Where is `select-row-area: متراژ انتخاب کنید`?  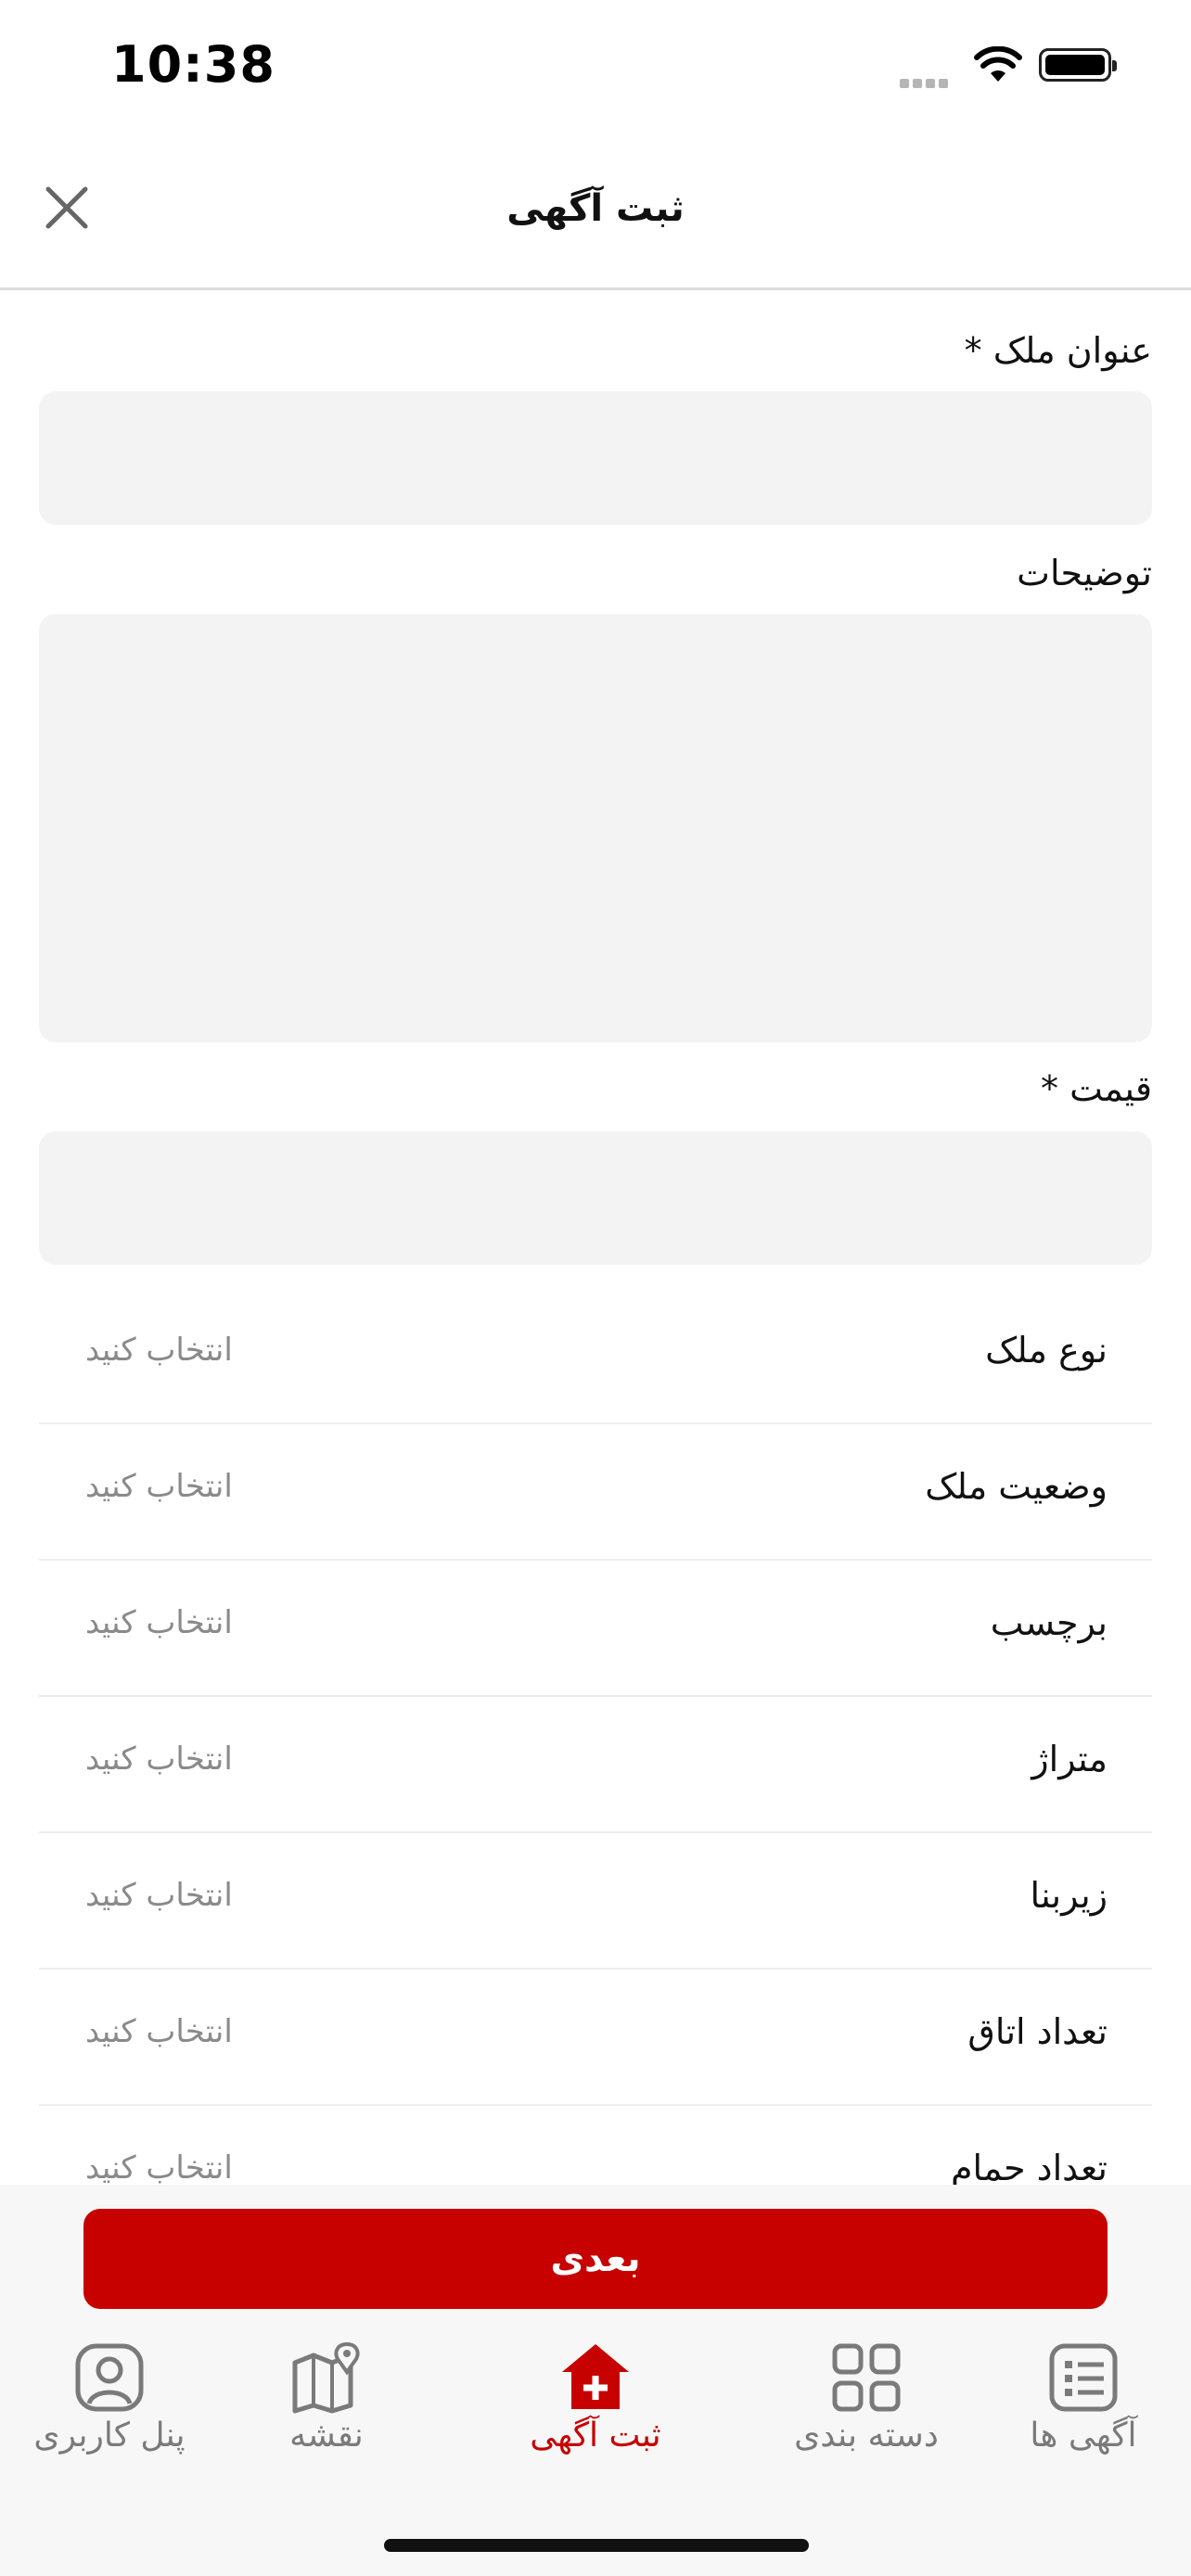 select-row-area: متراژ انتخاب کنید is located at coordinates (595, 1765).